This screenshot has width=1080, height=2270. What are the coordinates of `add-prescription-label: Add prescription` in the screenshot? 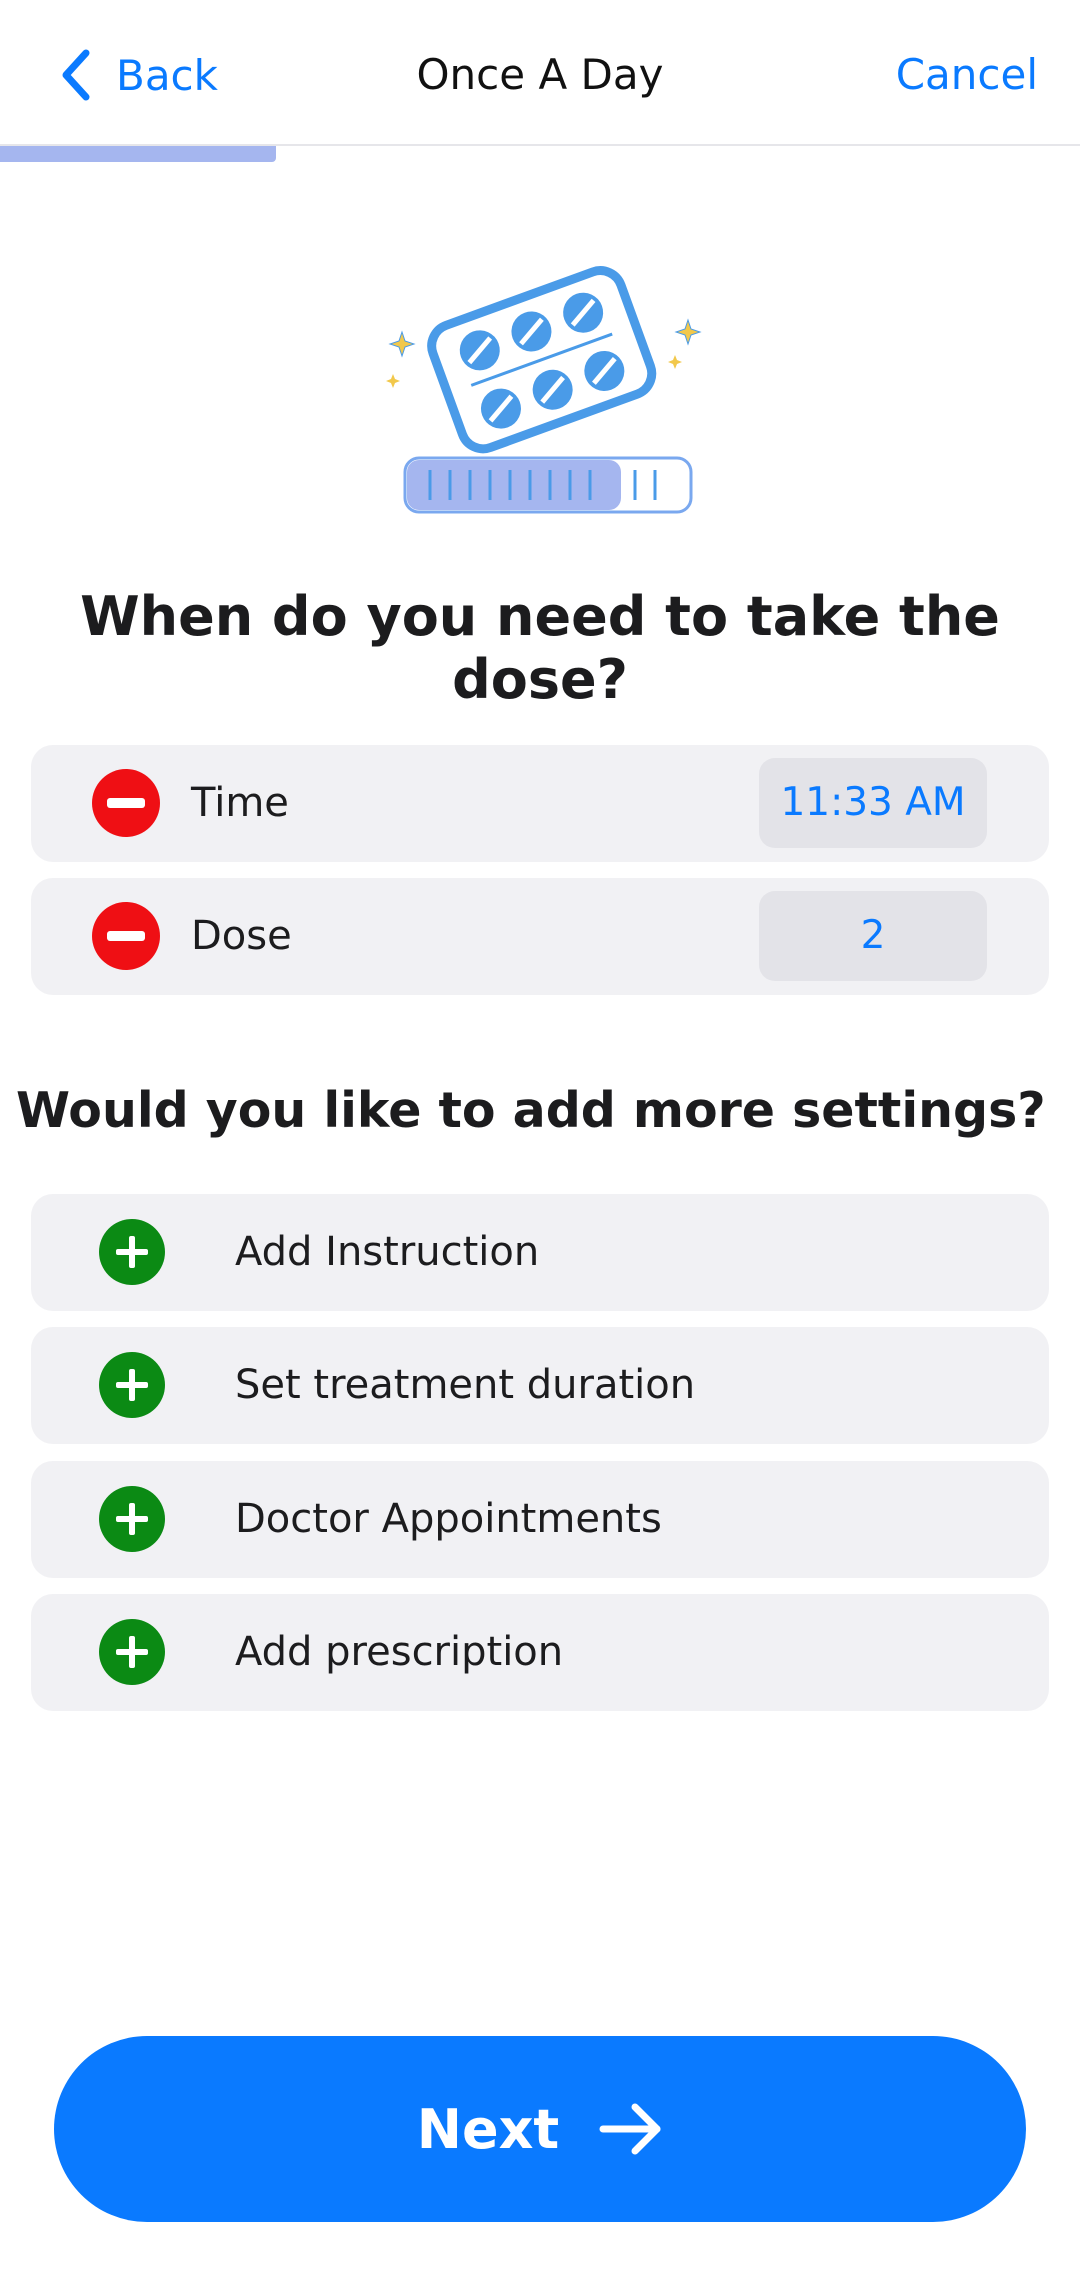 It's located at (399, 1652).